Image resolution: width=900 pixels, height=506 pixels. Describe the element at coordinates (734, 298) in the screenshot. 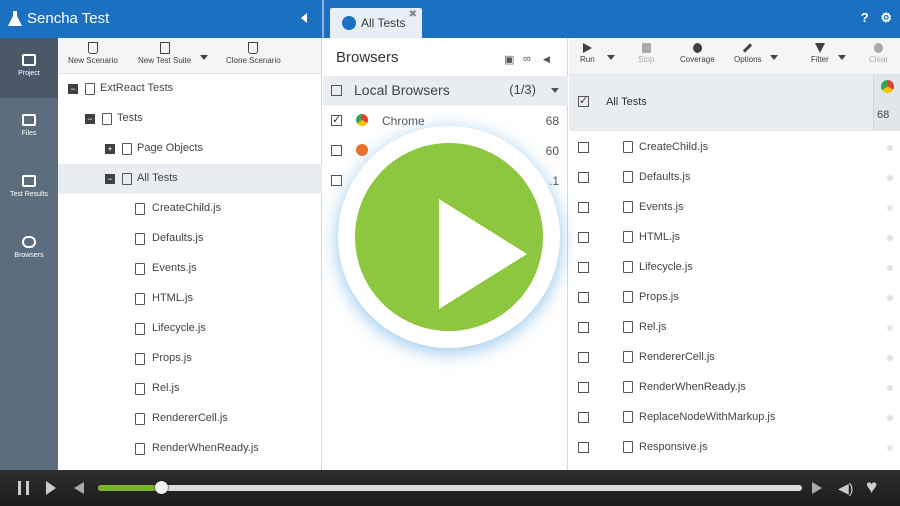

I see `test-file-row: Props.js` at that location.